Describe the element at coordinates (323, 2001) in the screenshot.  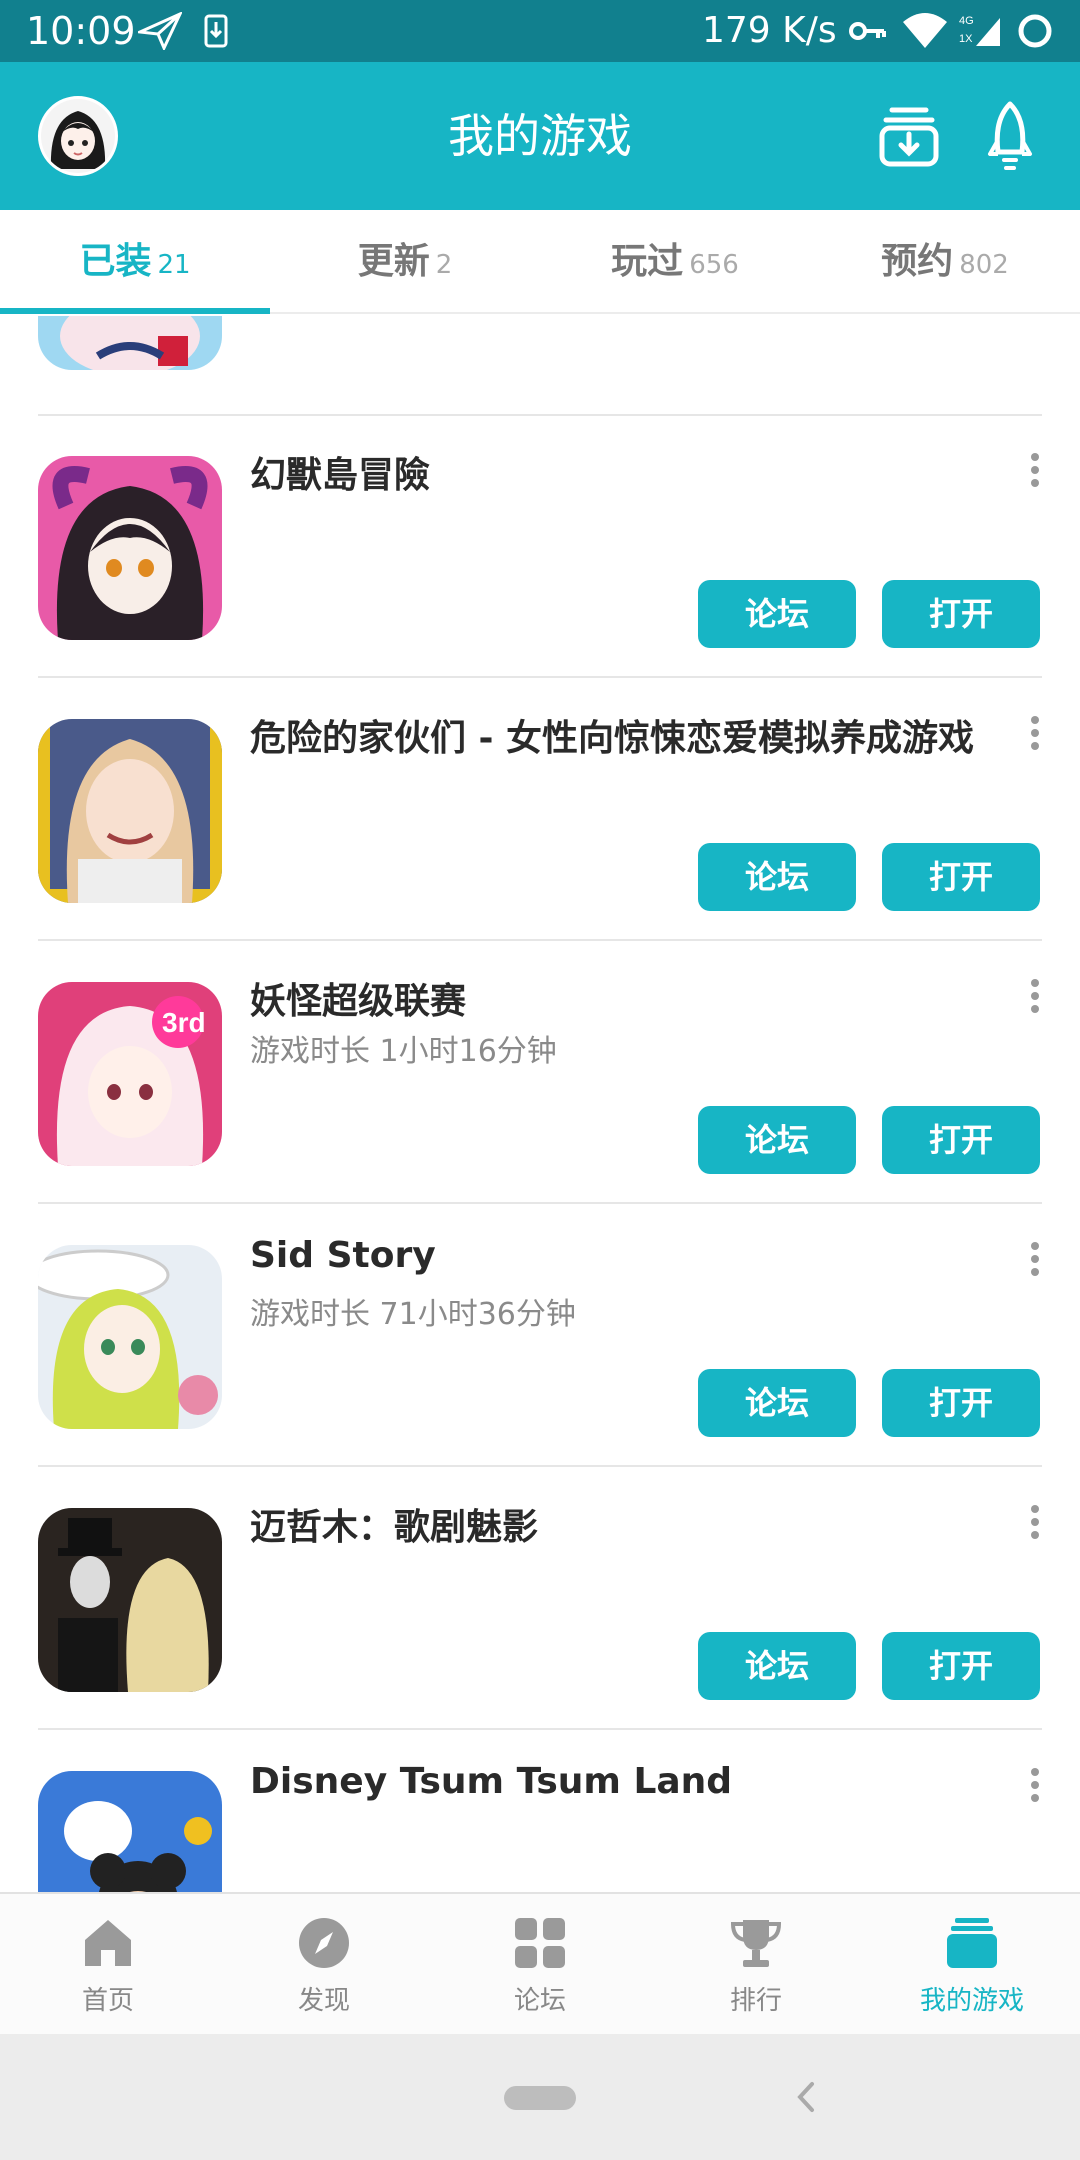
I see `nav-label: 发现` at that location.